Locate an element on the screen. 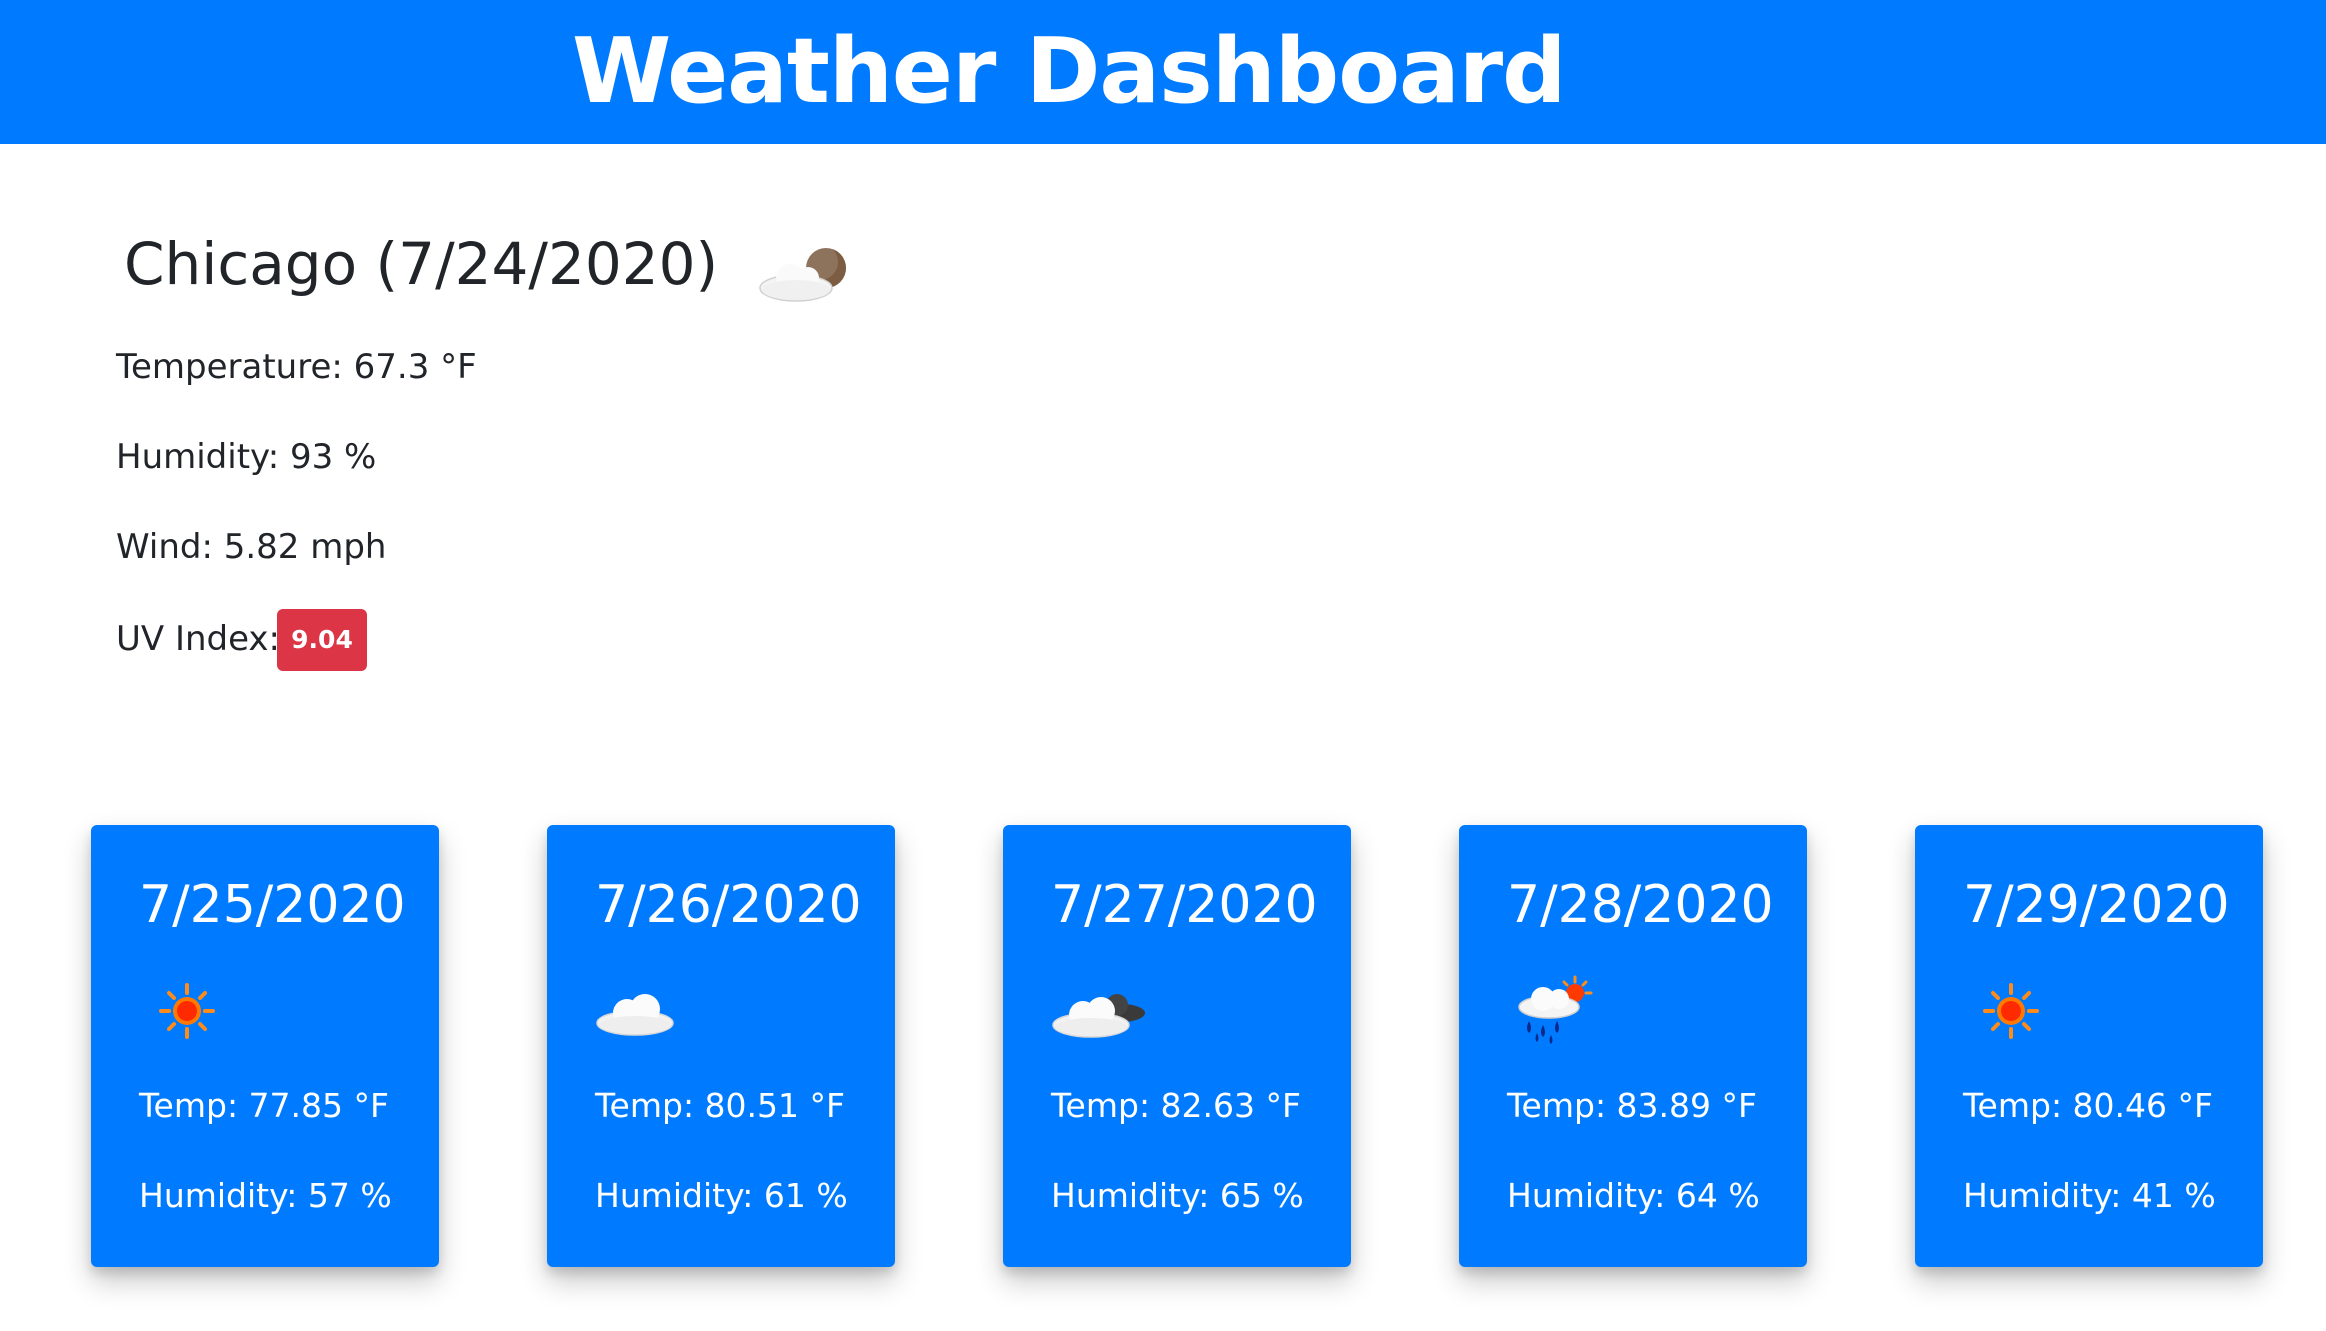 The height and width of the screenshot is (1331, 2326). forecast-date: 7/25/2020 is located at coordinates (272, 905).